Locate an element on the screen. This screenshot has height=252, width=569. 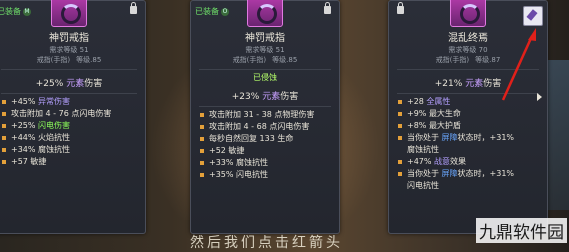
red-arrow-annotation is located at coordinates (518, 64).